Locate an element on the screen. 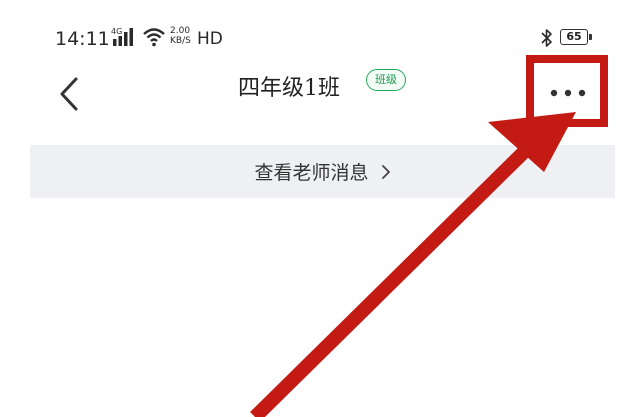  network-speed: 2.00 KB/S is located at coordinates (180, 36).